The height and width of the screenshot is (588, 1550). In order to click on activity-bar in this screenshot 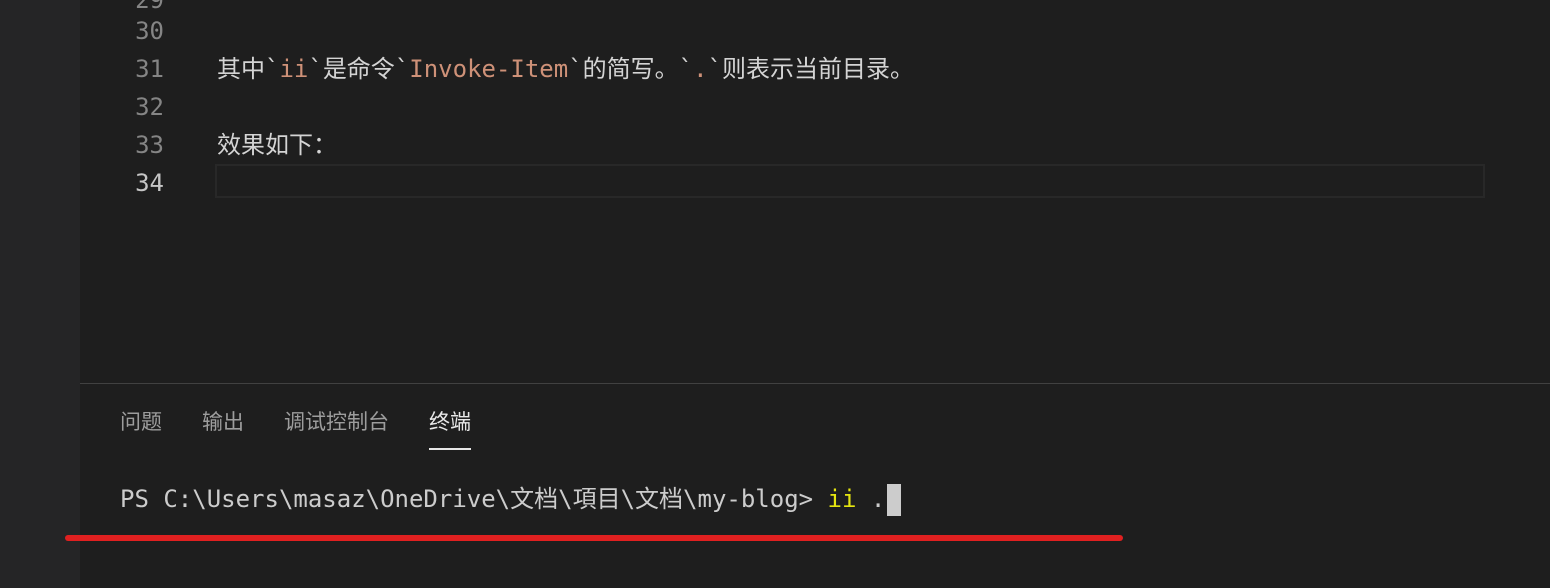, I will do `click(40, 294)`.